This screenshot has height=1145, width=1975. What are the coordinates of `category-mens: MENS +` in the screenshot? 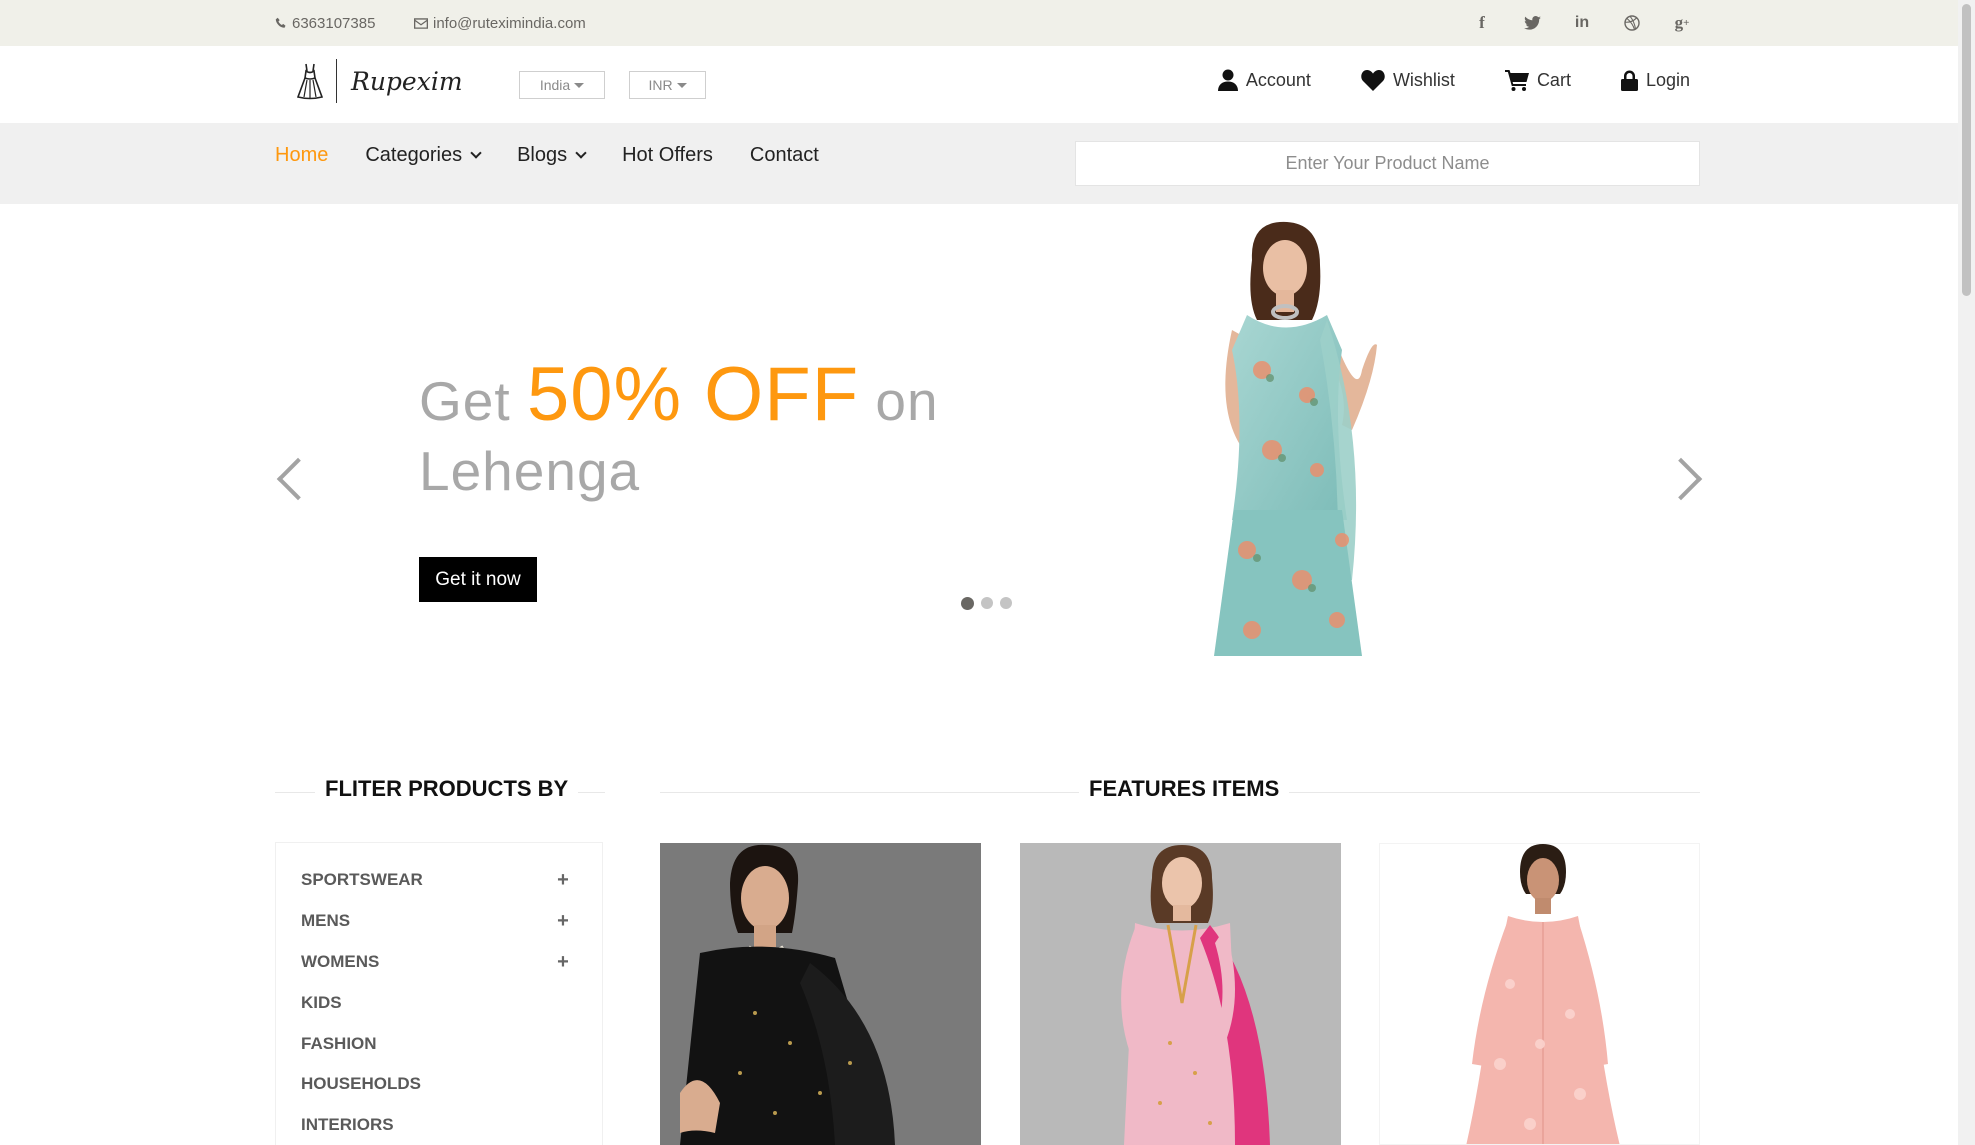 It's located at (436, 921).